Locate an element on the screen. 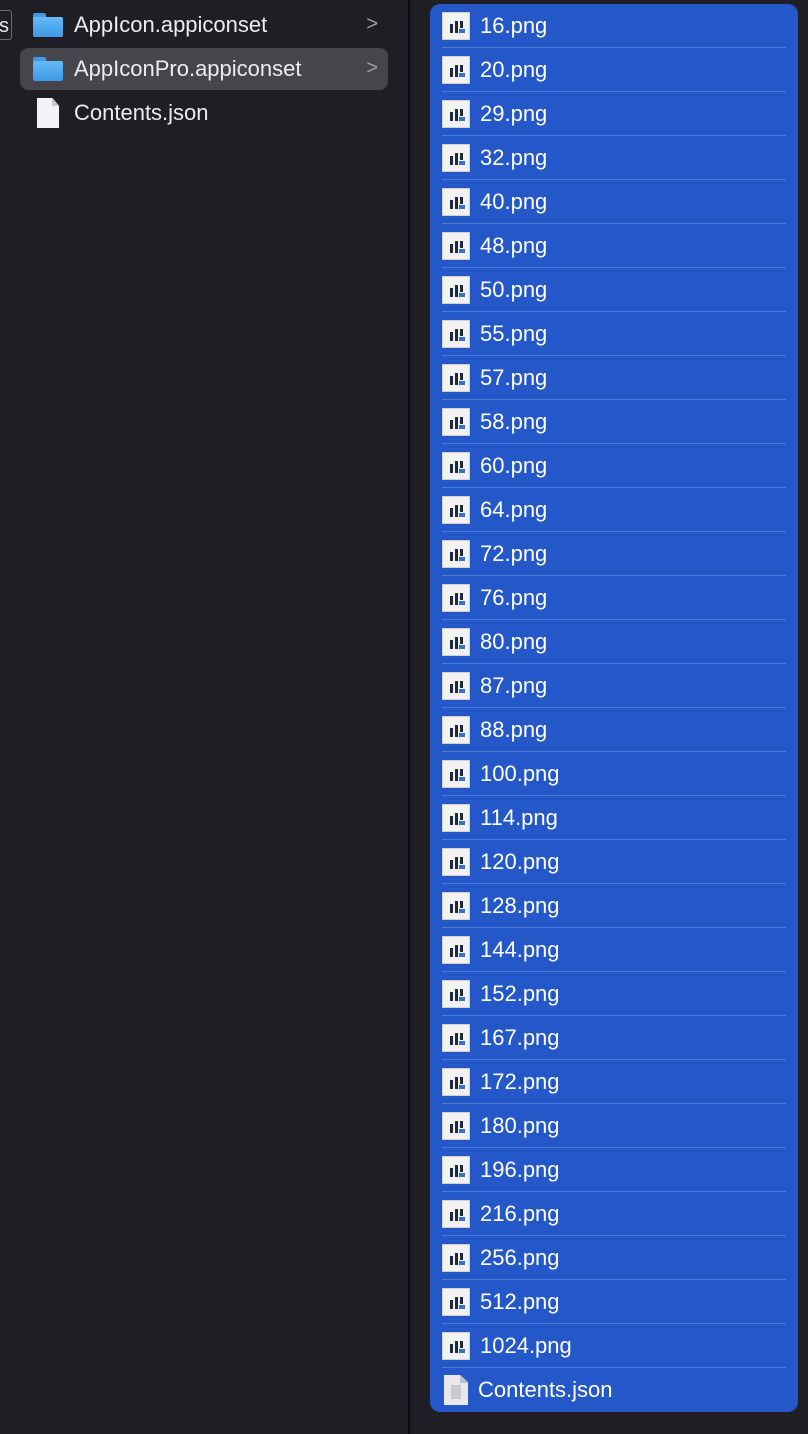 The height and width of the screenshot is (1434, 808). file-row: 29.png is located at coordinates (614, 114).